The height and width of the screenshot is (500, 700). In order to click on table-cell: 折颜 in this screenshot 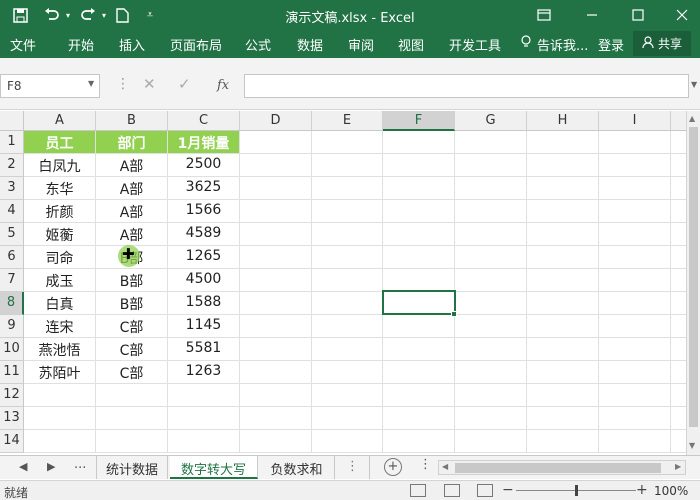, I will do `click(60, 211)`.